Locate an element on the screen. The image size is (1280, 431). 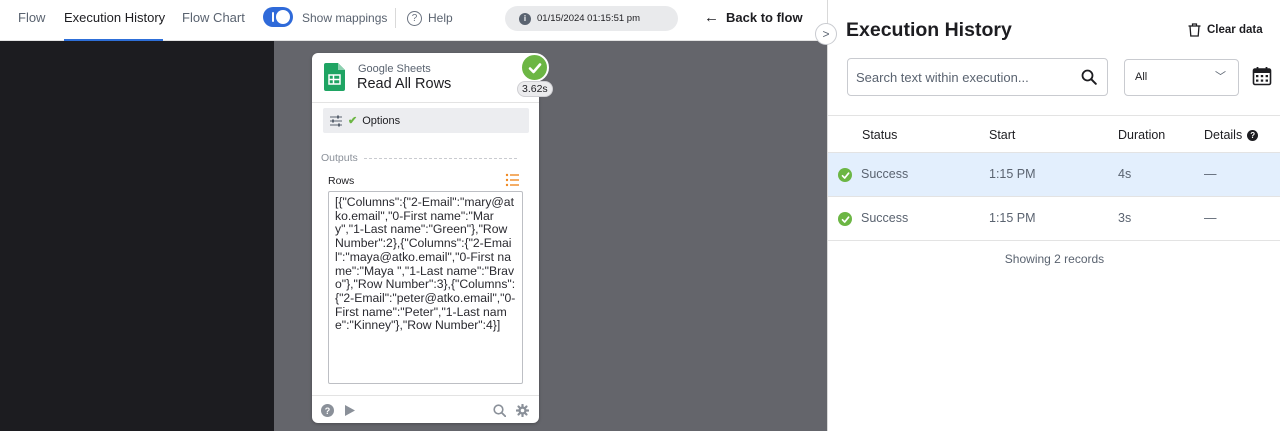
column-header-start: Start is located at coordinates (1002, 135).